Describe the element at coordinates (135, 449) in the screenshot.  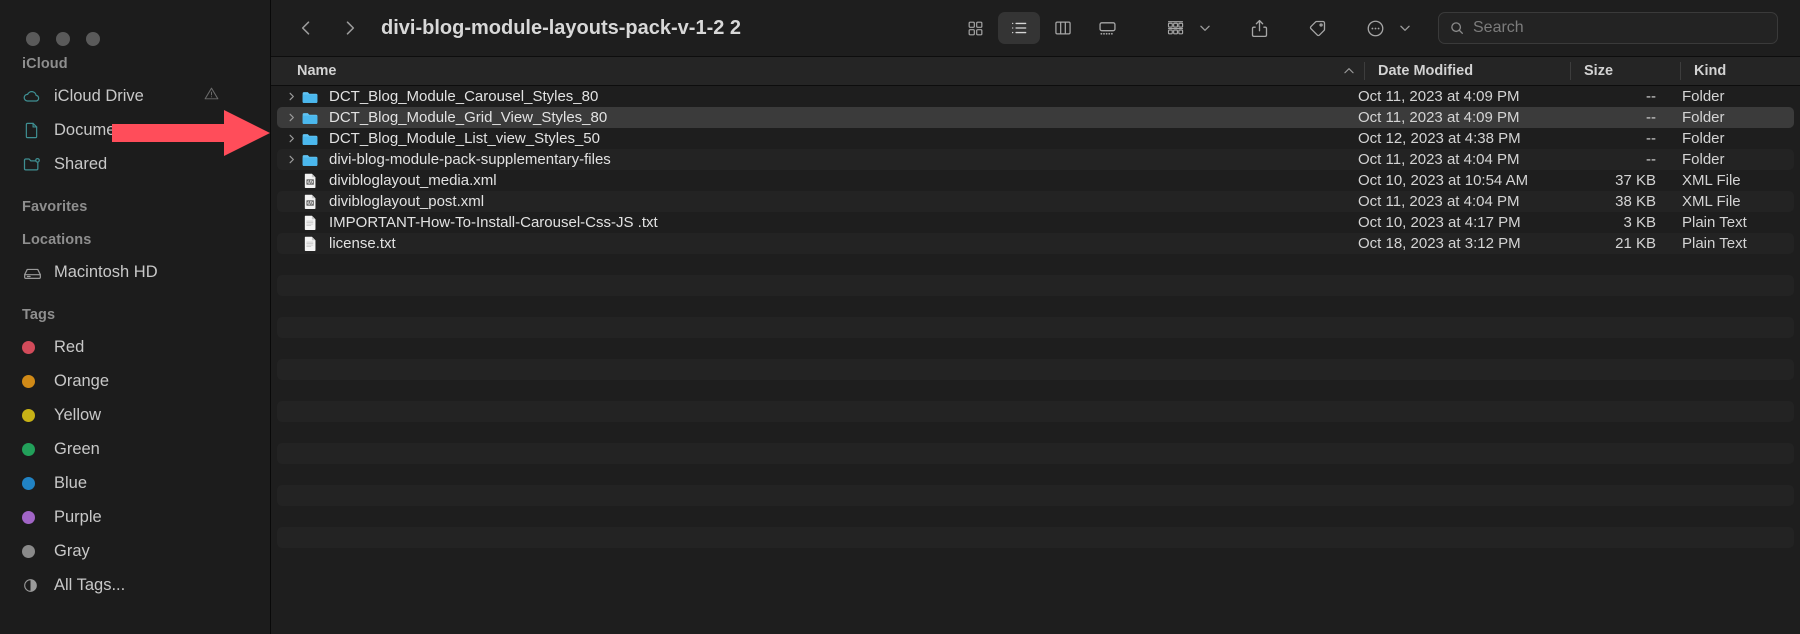
I see `sidebar-tag-green: Green` at that location.